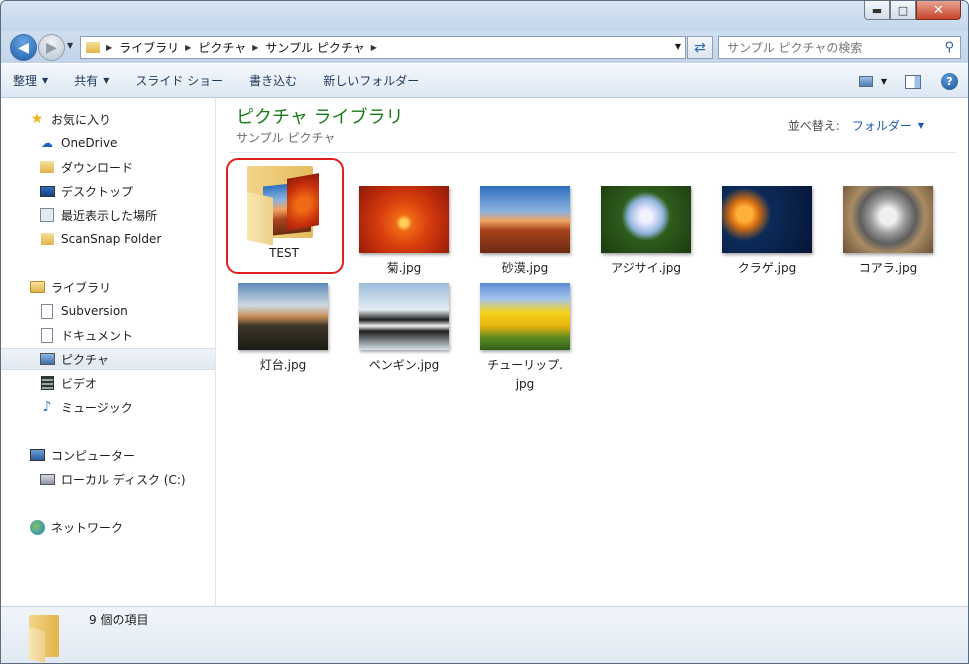  I want to click on sidebar-item-label: 最近表示した場所, so click(109, 215).